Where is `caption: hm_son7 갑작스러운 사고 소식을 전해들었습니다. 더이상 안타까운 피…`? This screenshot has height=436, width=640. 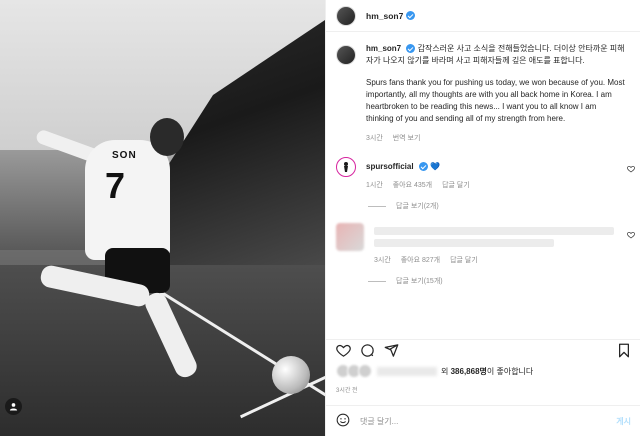
caption: hm_son7 갑작스러운 사고 소식을 전해들었습니다. 더이상 안타까운 피… is located at coordinates (483, 89).